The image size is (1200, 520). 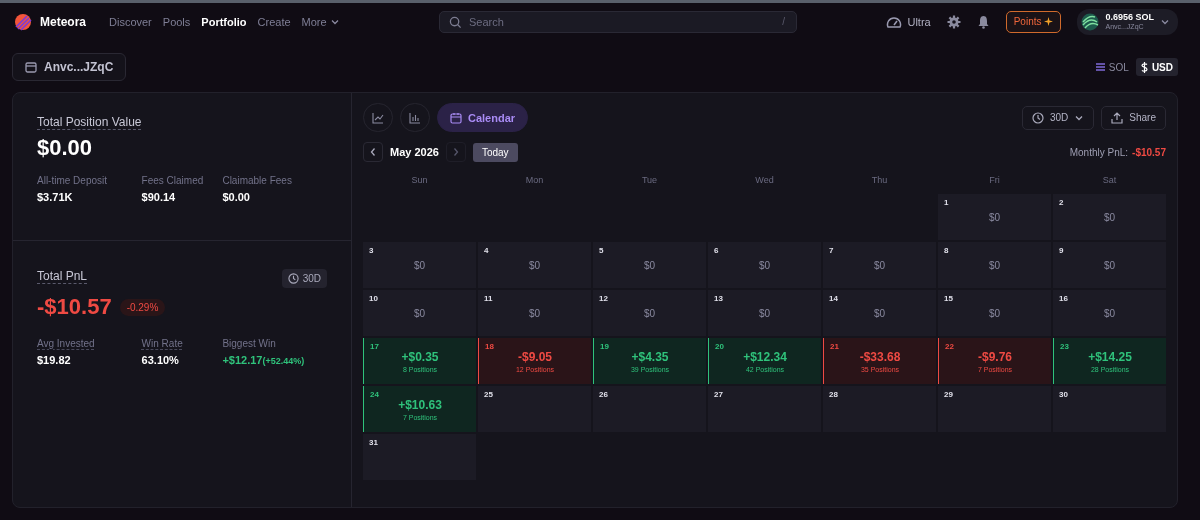 I want to click on day-cell: 31, so click(x=419, y=457).